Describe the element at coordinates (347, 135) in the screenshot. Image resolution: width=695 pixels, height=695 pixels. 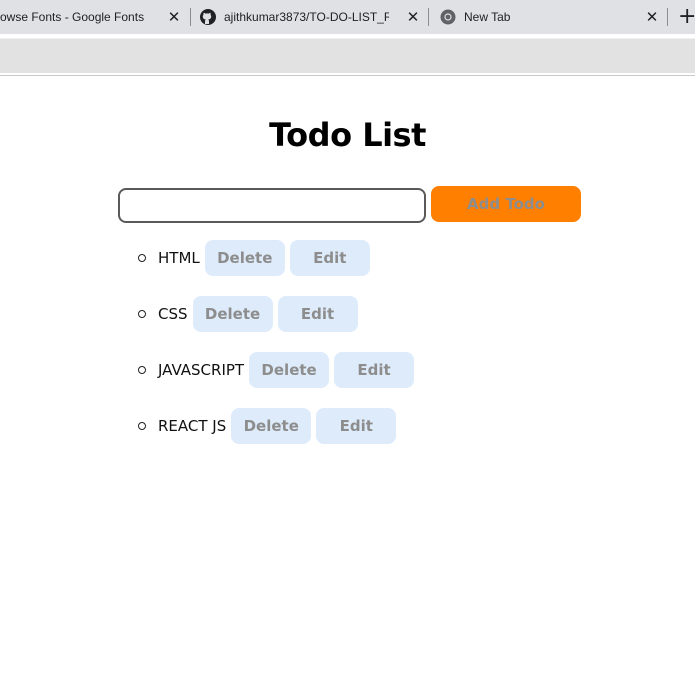
I see `page-title: Todo List` at that location.